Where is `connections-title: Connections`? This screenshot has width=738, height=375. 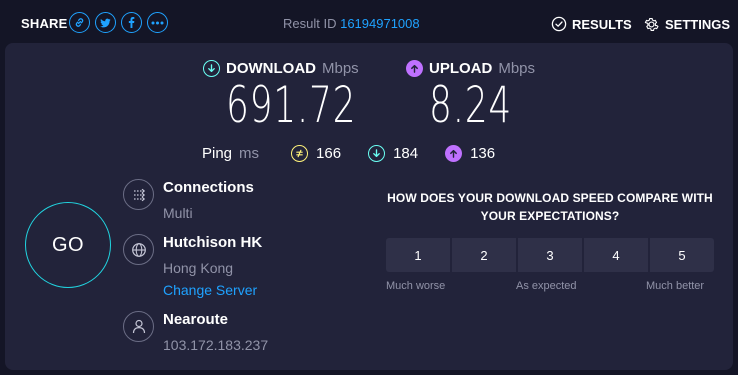 connections-title: Connections is located at coordinates (208, 187).